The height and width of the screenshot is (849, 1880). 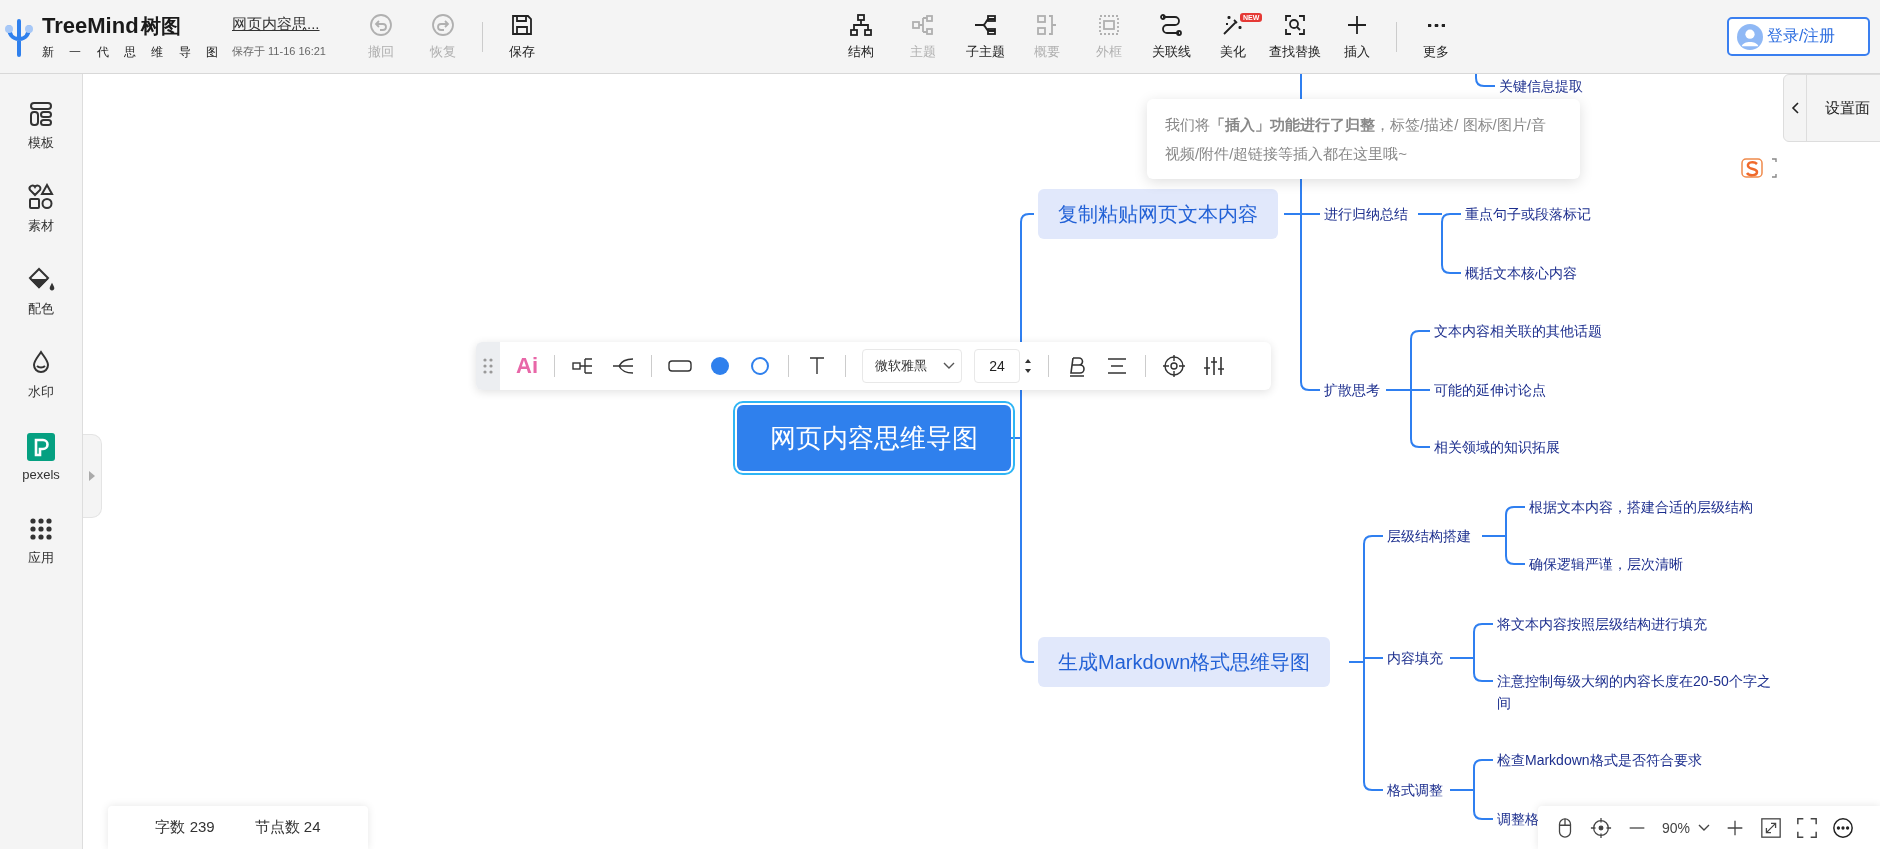 What do you see at coordinates (1521, 273) in the screenshot?
I see `leaf-topic: 概括文本核心内容` at bounding box center [1521, 273].